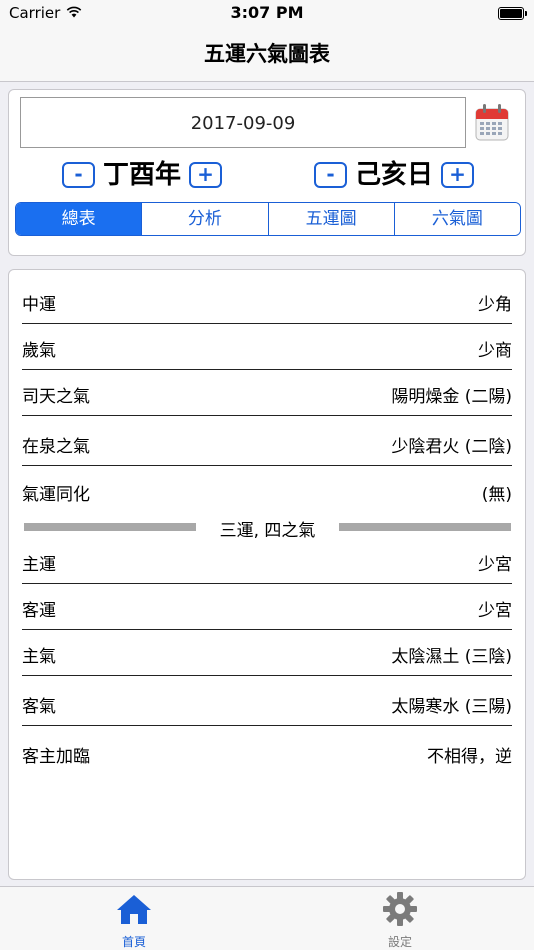 The height and width of the screenshot is (950, 534). I want to click on day-label: 己亥日, so click(394, 175).